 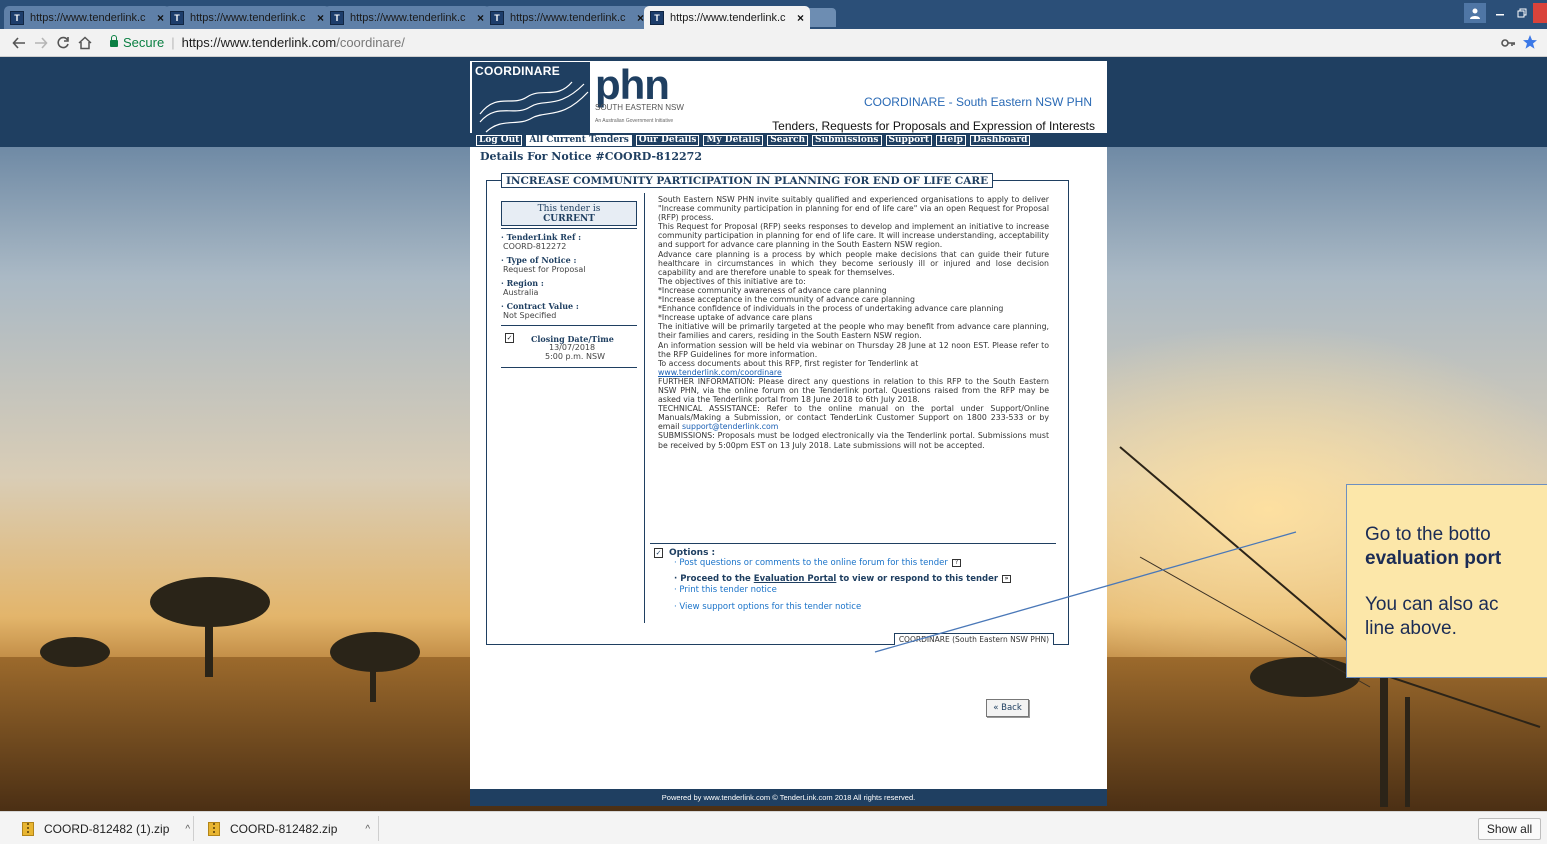 I want to click on nav-support: Support, so click(x=909, y=140).